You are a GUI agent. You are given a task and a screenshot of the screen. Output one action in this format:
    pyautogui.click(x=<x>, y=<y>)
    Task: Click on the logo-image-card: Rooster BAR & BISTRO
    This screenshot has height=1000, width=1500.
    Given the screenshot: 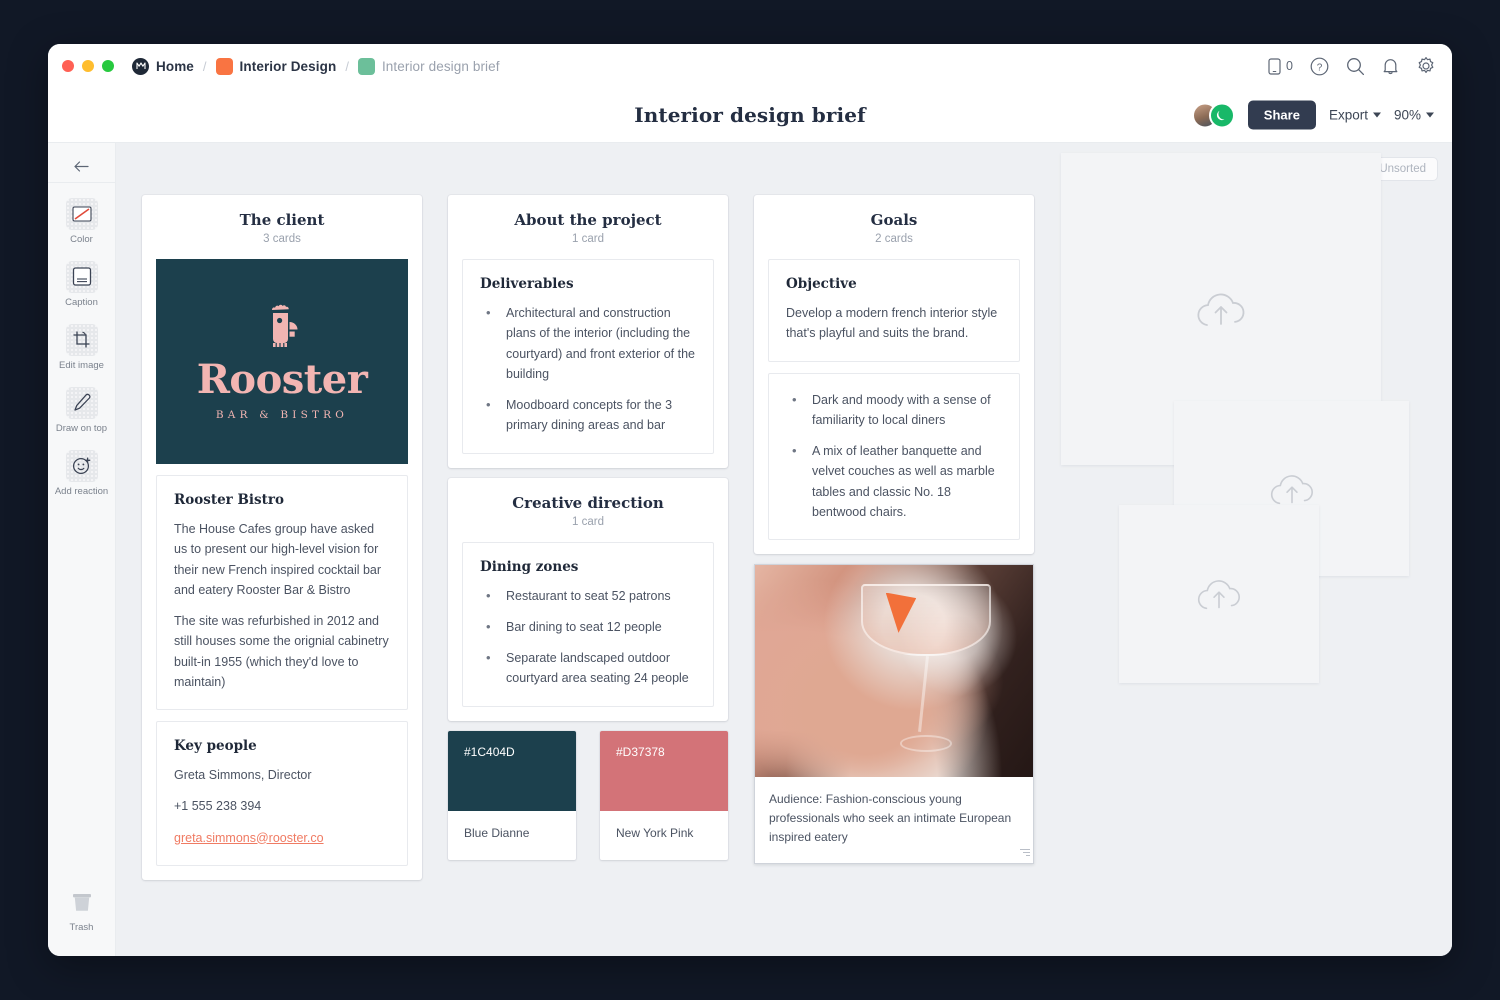 What is the action you would take?
    pyautogui.click(x=282, y=361)
    